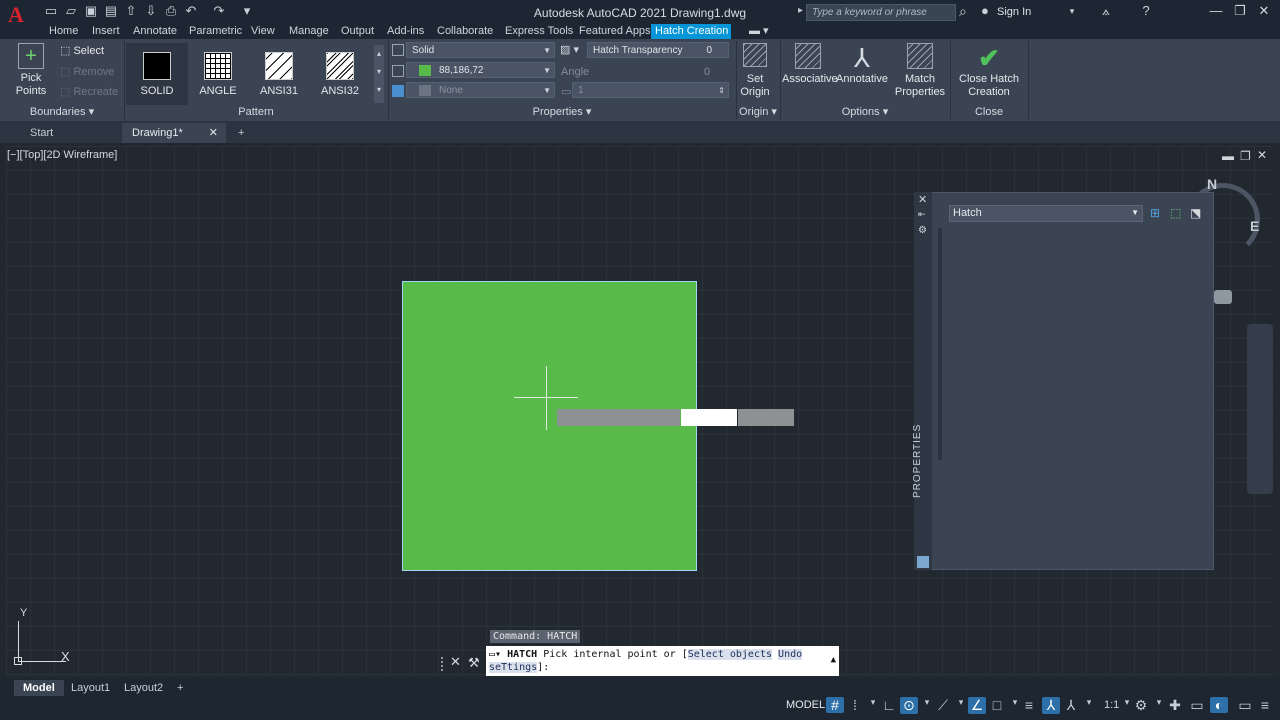 The height and width of the screenshot is (720, 1280). I want to click on command-history-toggle-icon: ▲, so click(833, 660).